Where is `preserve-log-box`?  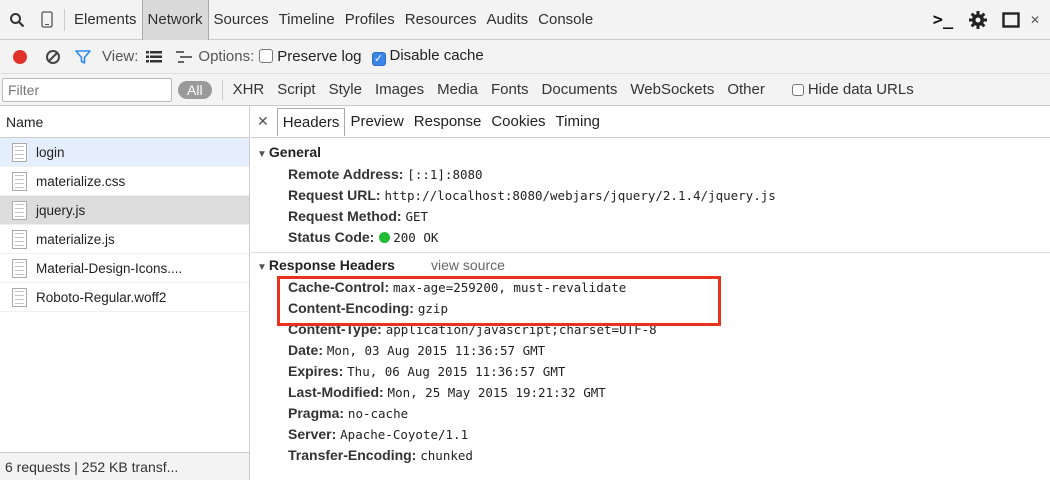
preserve-log-box is located at coordinates (266, 56).